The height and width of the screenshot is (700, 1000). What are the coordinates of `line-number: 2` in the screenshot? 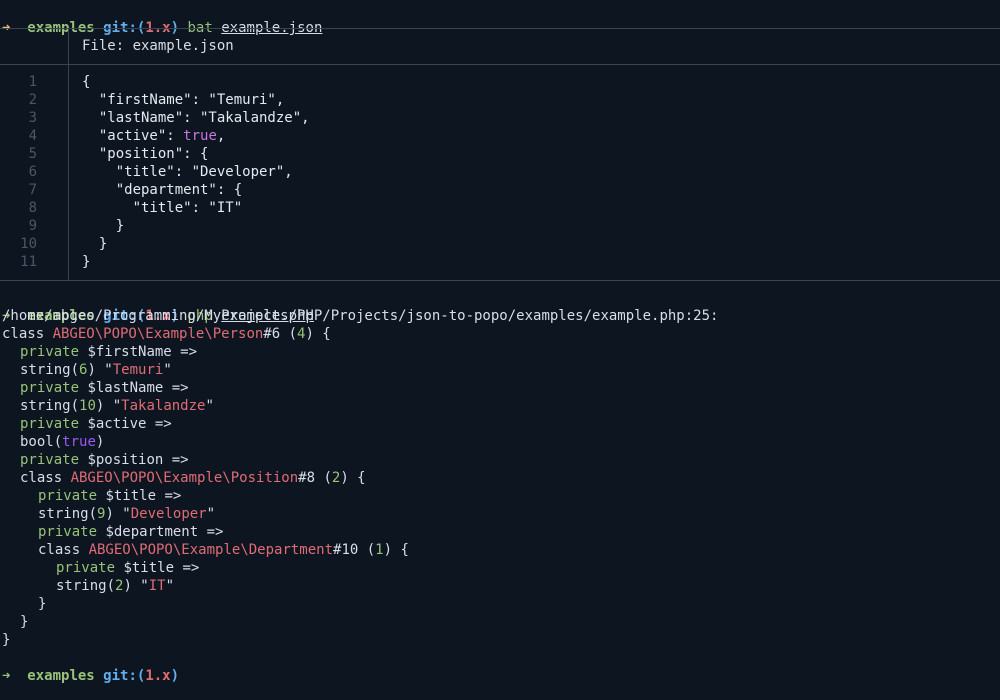 It's located at (32, 100).